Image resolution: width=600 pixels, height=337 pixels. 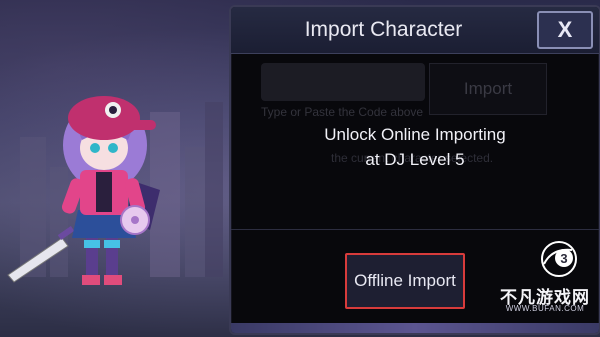 What do you see at coordinates (415, 328) in the screenshot?
I see `dialog-footer` at bounding box center [415, 328].